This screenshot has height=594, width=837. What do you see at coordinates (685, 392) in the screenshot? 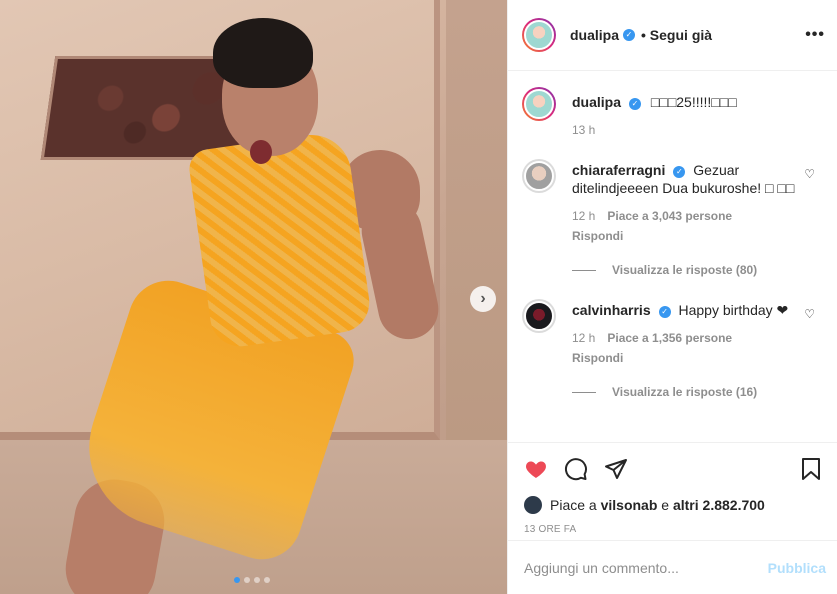
I see `view-replies-label: Visualizza le risposte (16)` at bounding box center [685, 392].